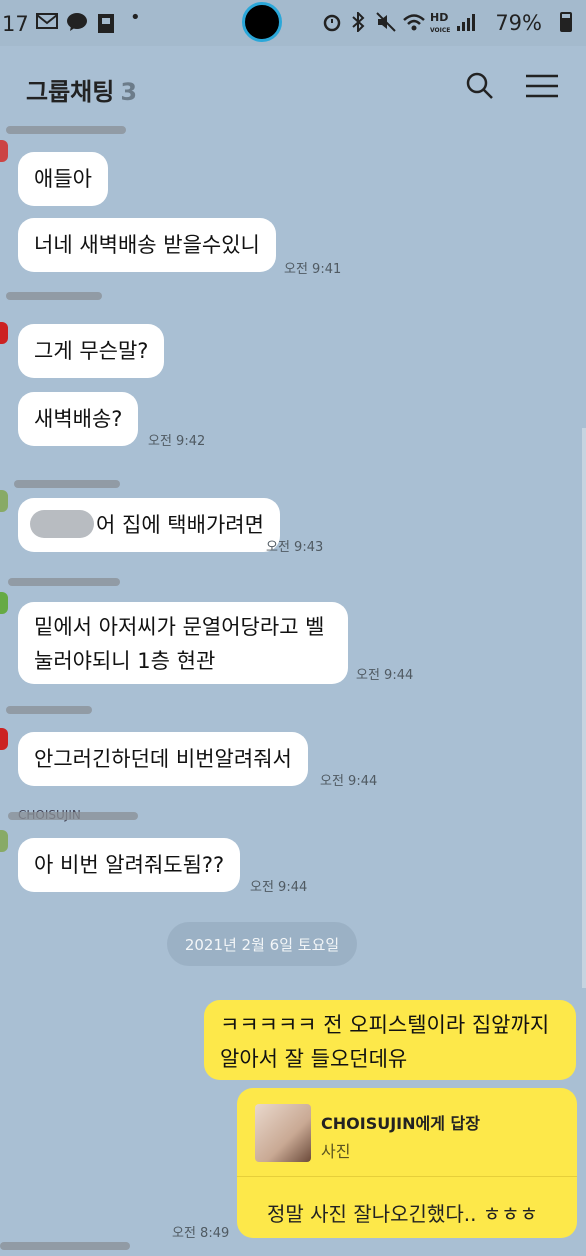 This screenshot has width=586, height=1256. Describe the element at coordinates (201, 1233) in the screenshot. I see `message-time: 오전 8:49` at that location.